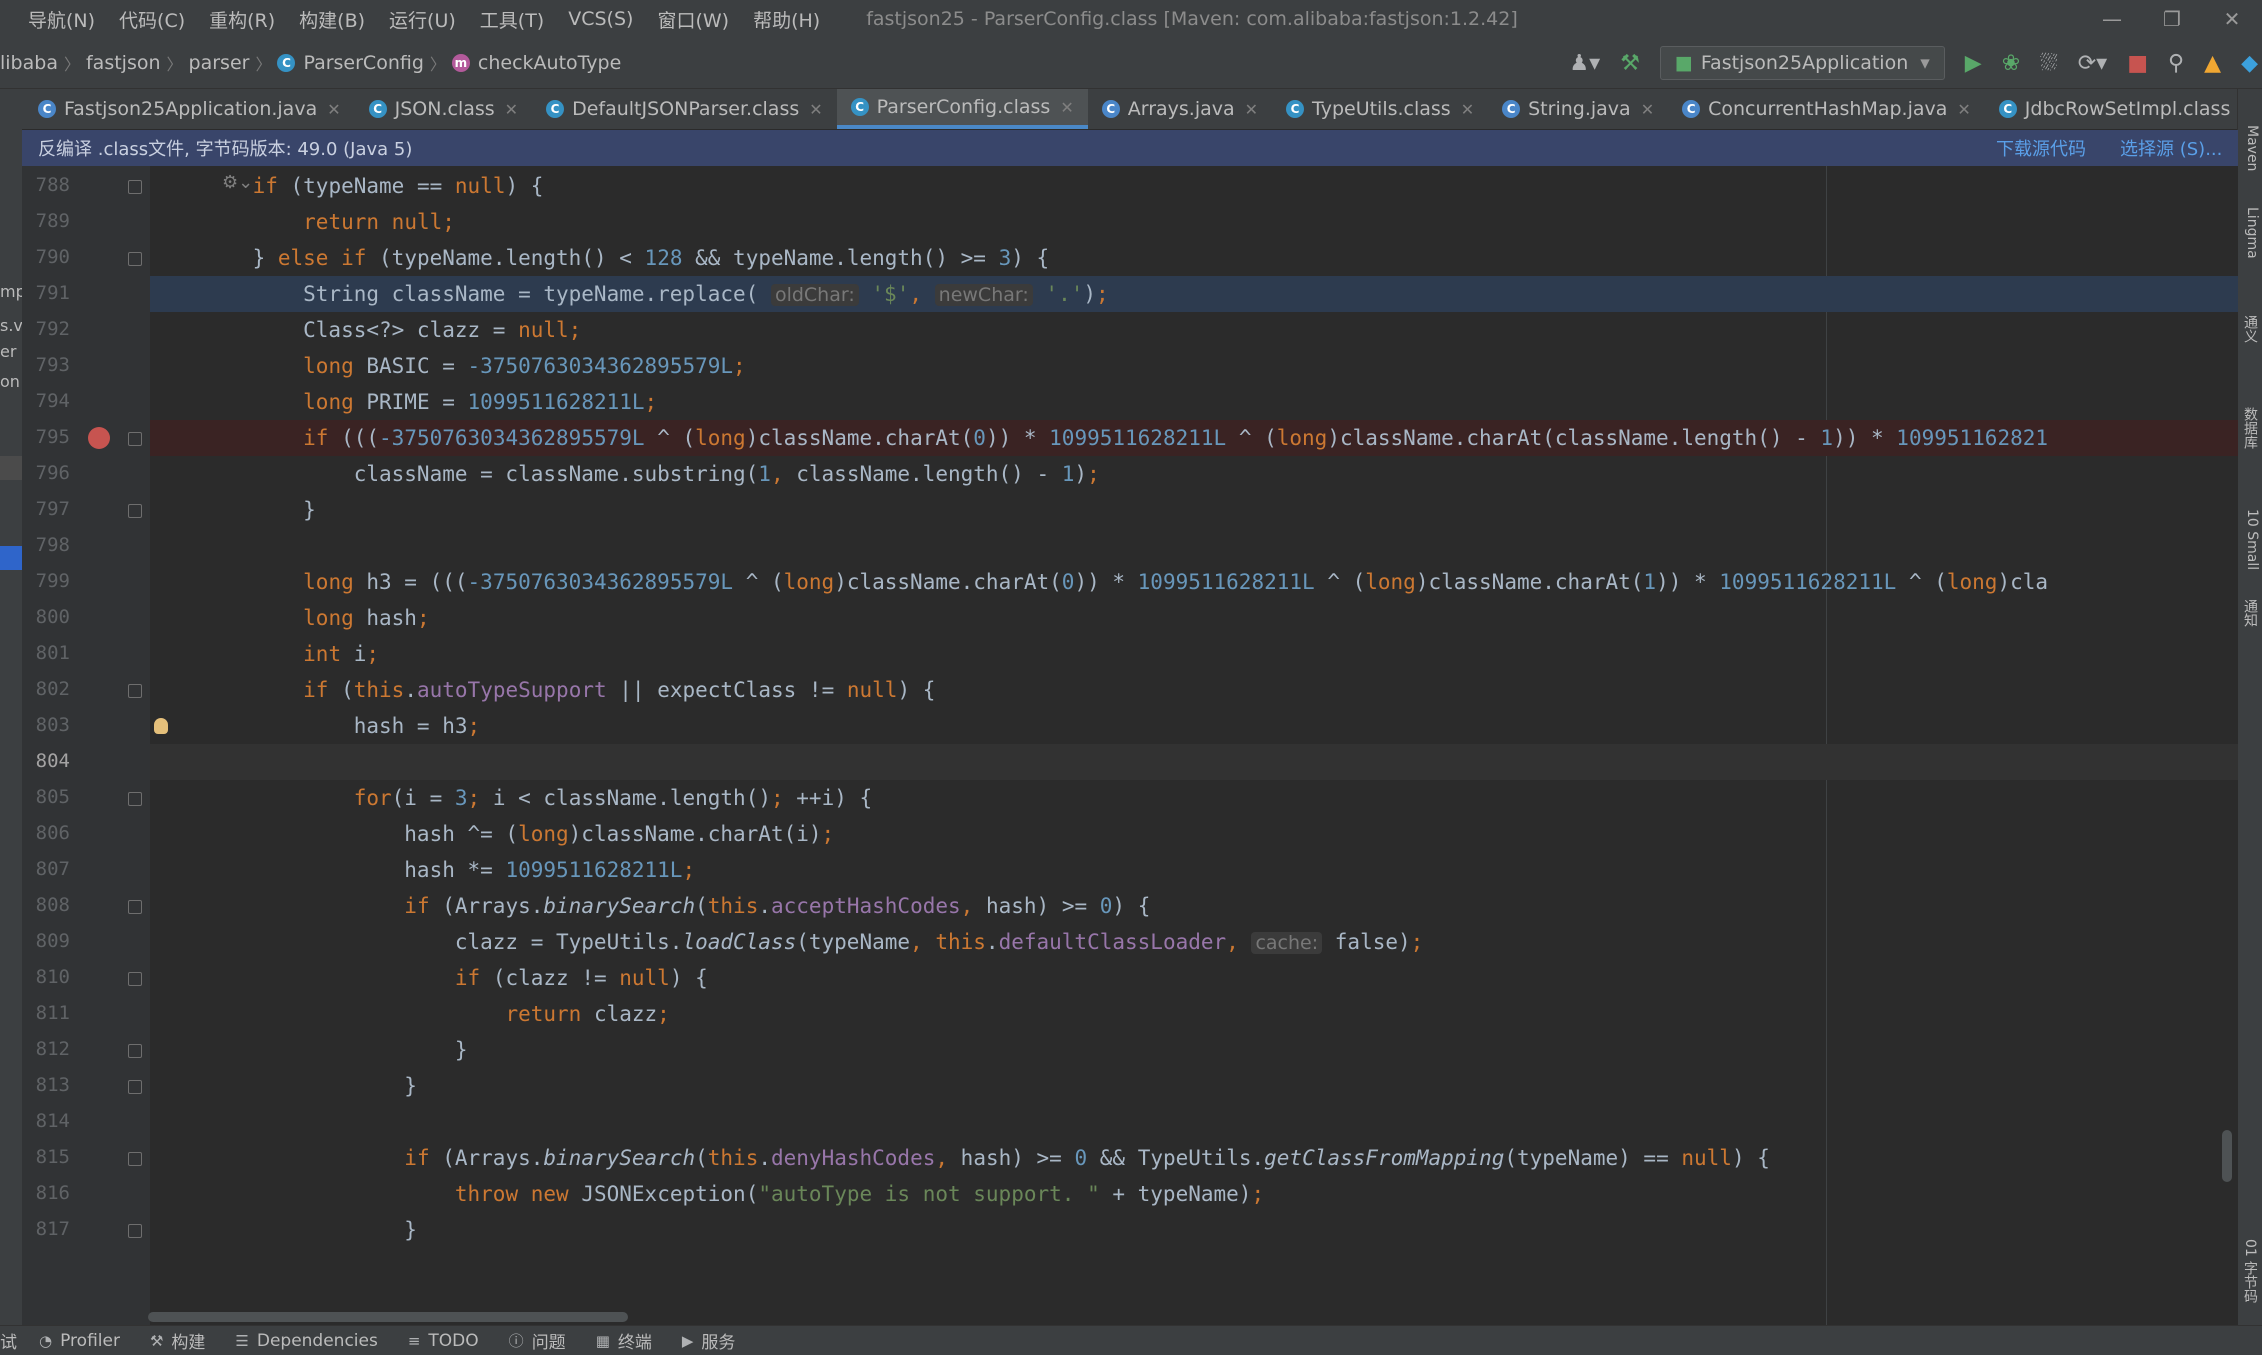 The image size is (2262, 1355). What do you see at coordinates (2250, 428) in the screenshot?
I see `database-tool-button: 数据库` at bounding box center [2250, 428].